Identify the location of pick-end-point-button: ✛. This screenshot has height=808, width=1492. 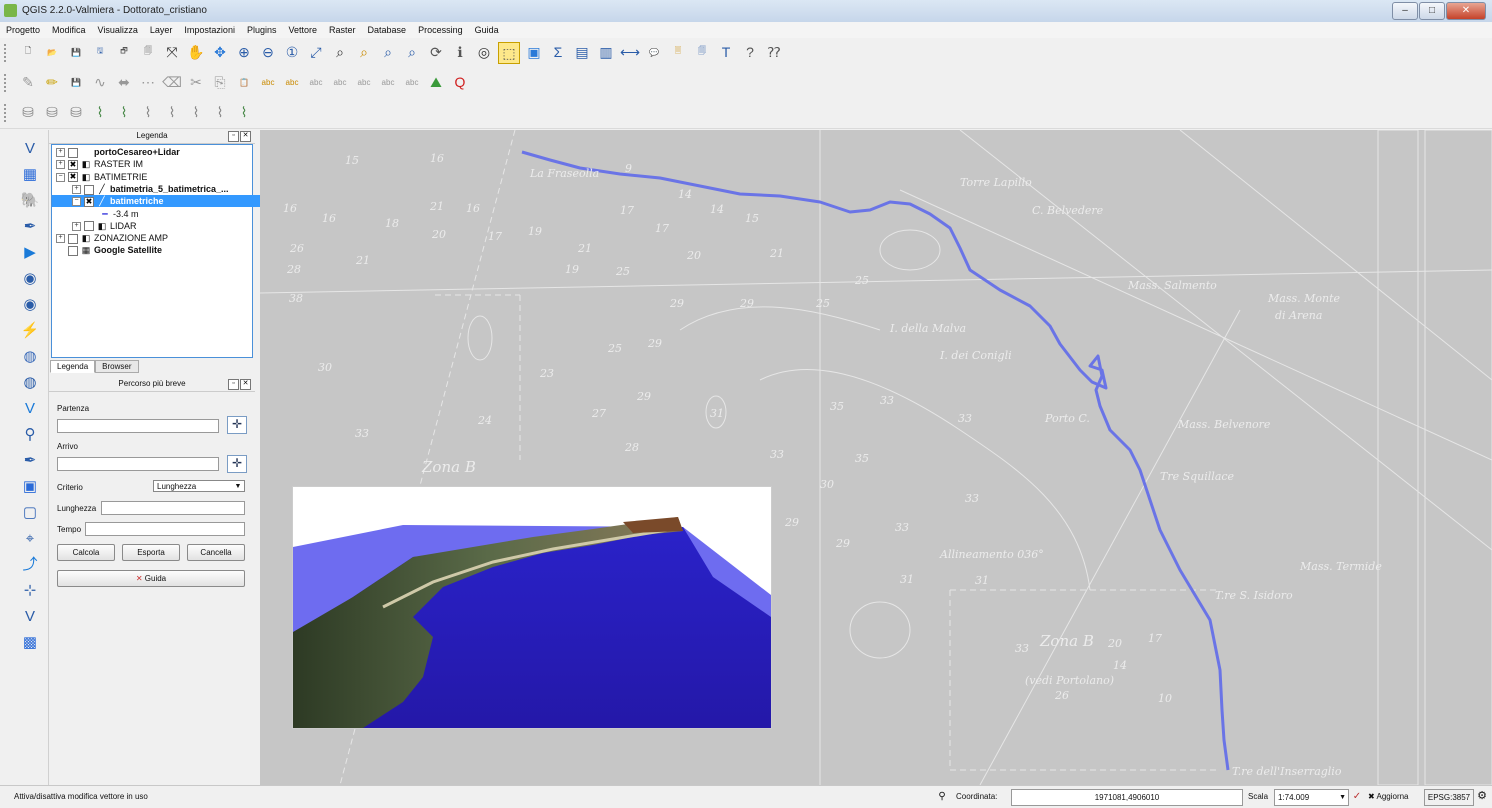
(237, 464).